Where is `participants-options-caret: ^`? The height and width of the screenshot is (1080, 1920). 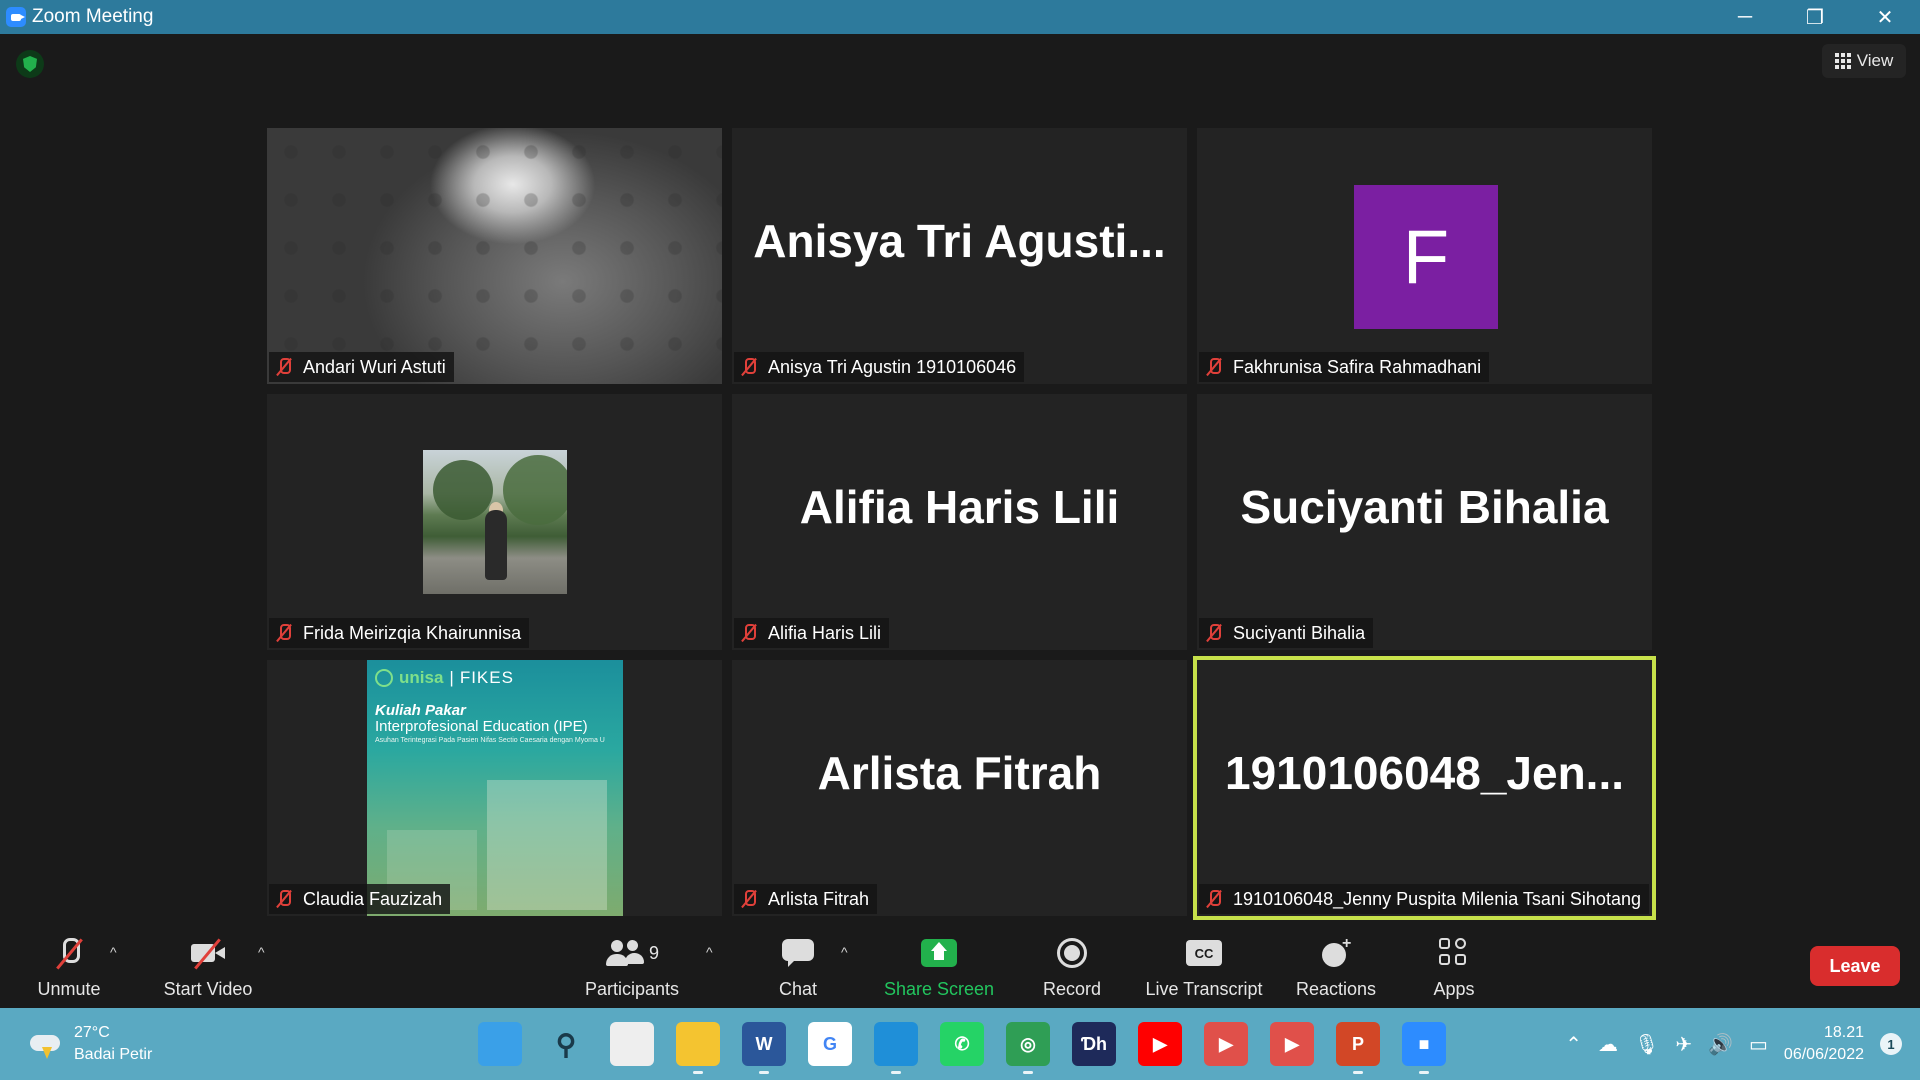
participants-options-caret: ^ is located at coordinates (709, 952).